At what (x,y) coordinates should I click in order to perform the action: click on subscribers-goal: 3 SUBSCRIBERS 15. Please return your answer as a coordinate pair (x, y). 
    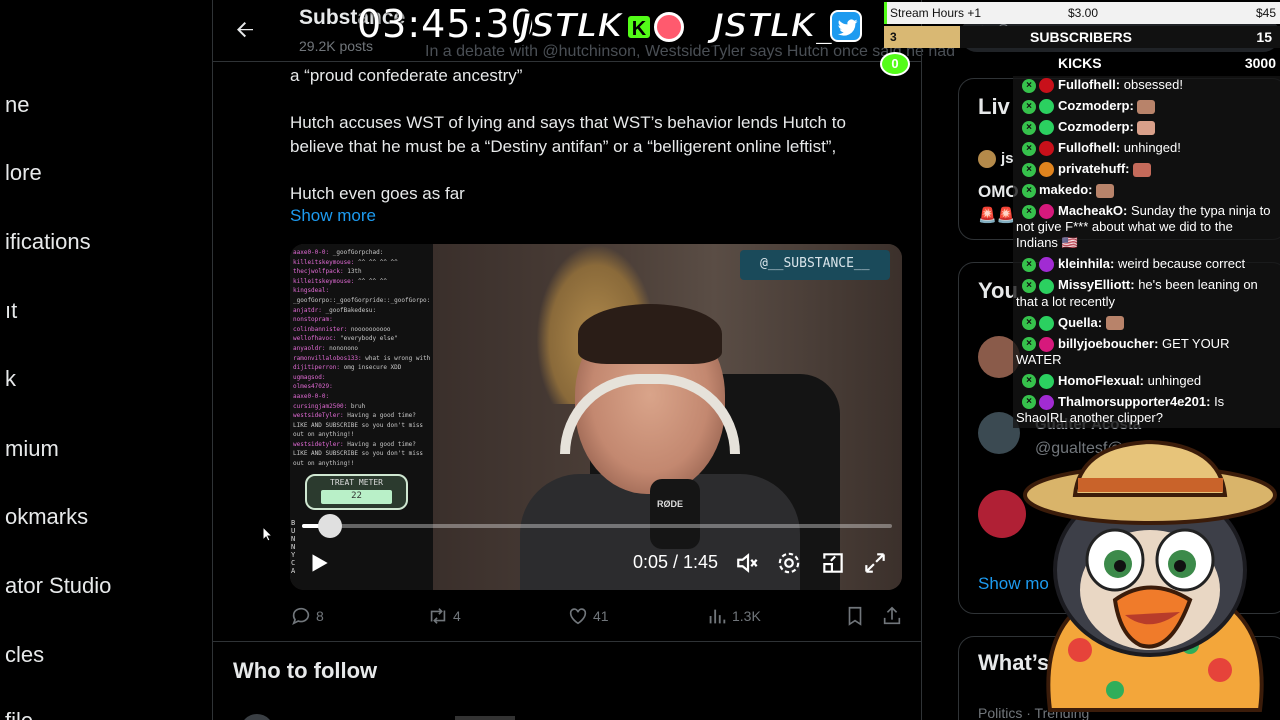
    Looking at the image, I should click on (1082, 37).